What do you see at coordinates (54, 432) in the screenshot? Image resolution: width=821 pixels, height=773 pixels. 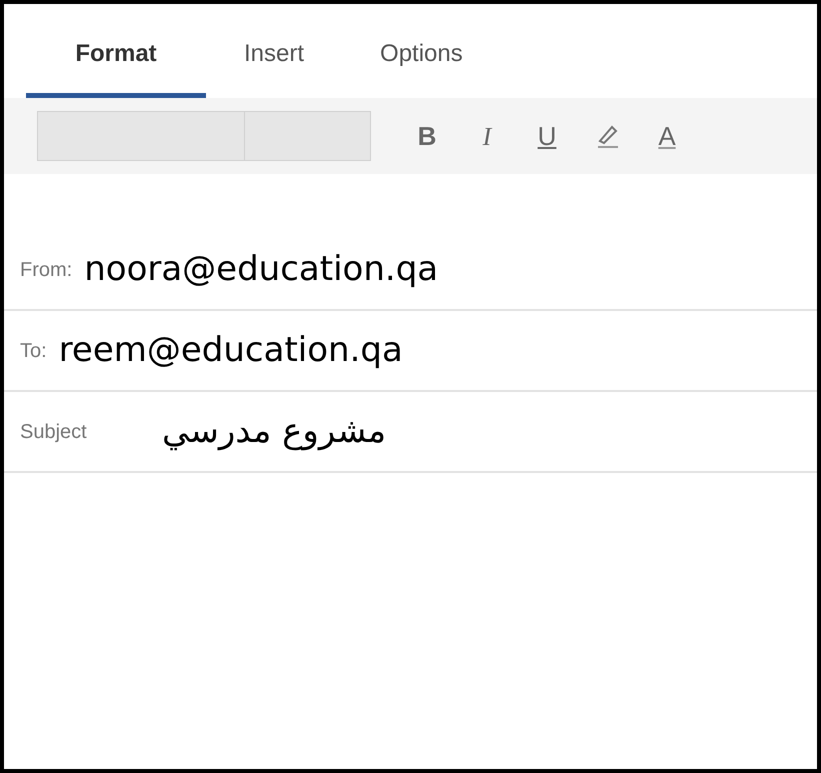 I see `field-label: Subject` at bounding box center [54, 432].